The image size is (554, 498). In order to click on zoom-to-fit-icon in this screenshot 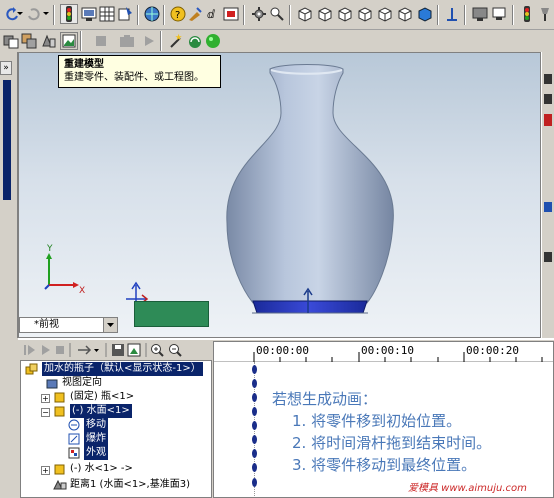, I will do `click(277, 14)`.